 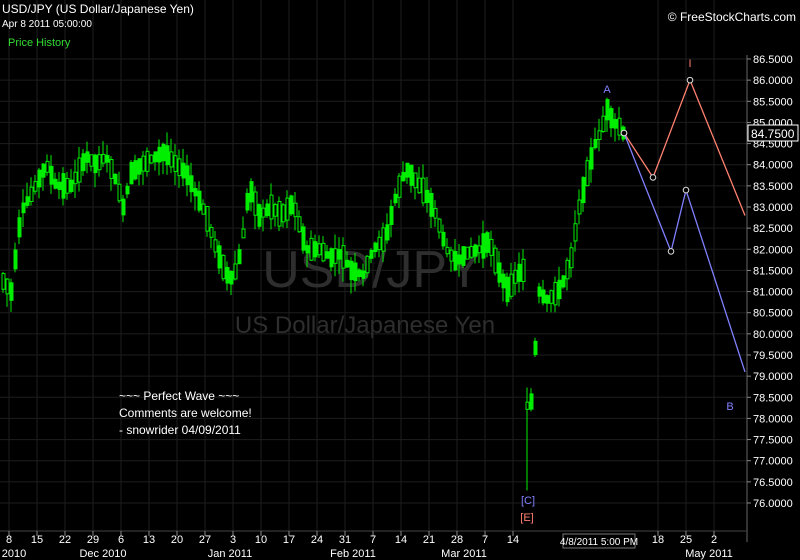 I want to click on price-tick-label: 77.0000, so click(x=773, y=462).